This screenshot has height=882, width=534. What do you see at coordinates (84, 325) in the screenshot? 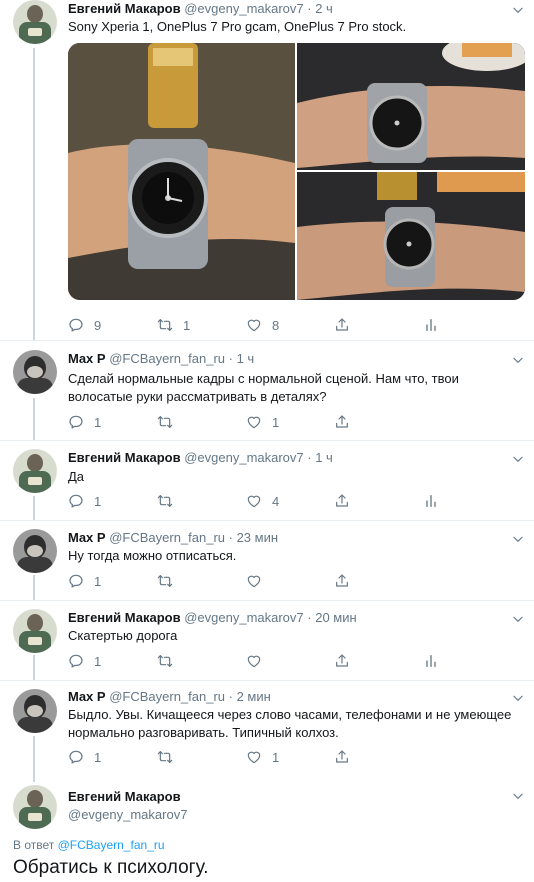
I see `reply-button: 9` at bounding box center [84, 325].